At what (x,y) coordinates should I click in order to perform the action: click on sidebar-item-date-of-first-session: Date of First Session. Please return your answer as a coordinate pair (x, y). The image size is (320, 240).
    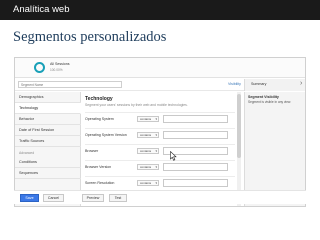
    Looking at the image, I should click on (48, 130).